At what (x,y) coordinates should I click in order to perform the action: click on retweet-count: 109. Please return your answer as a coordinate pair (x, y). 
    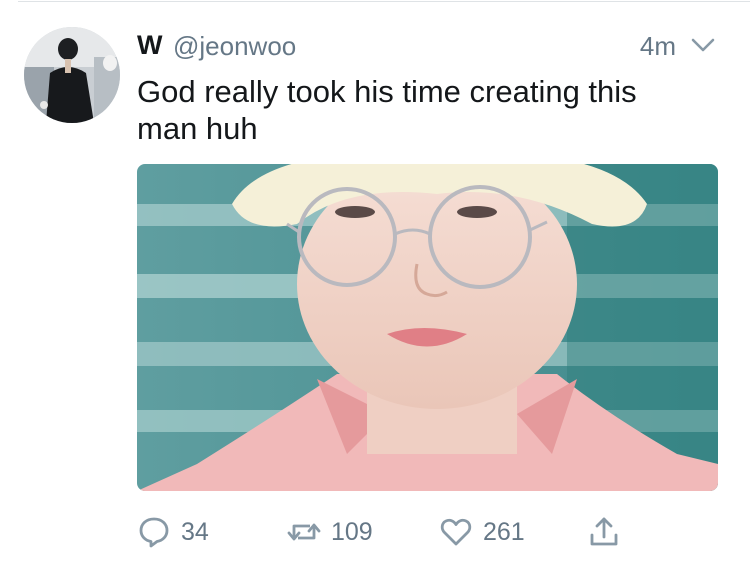
    Looking at the image, I should click on (352, 531).